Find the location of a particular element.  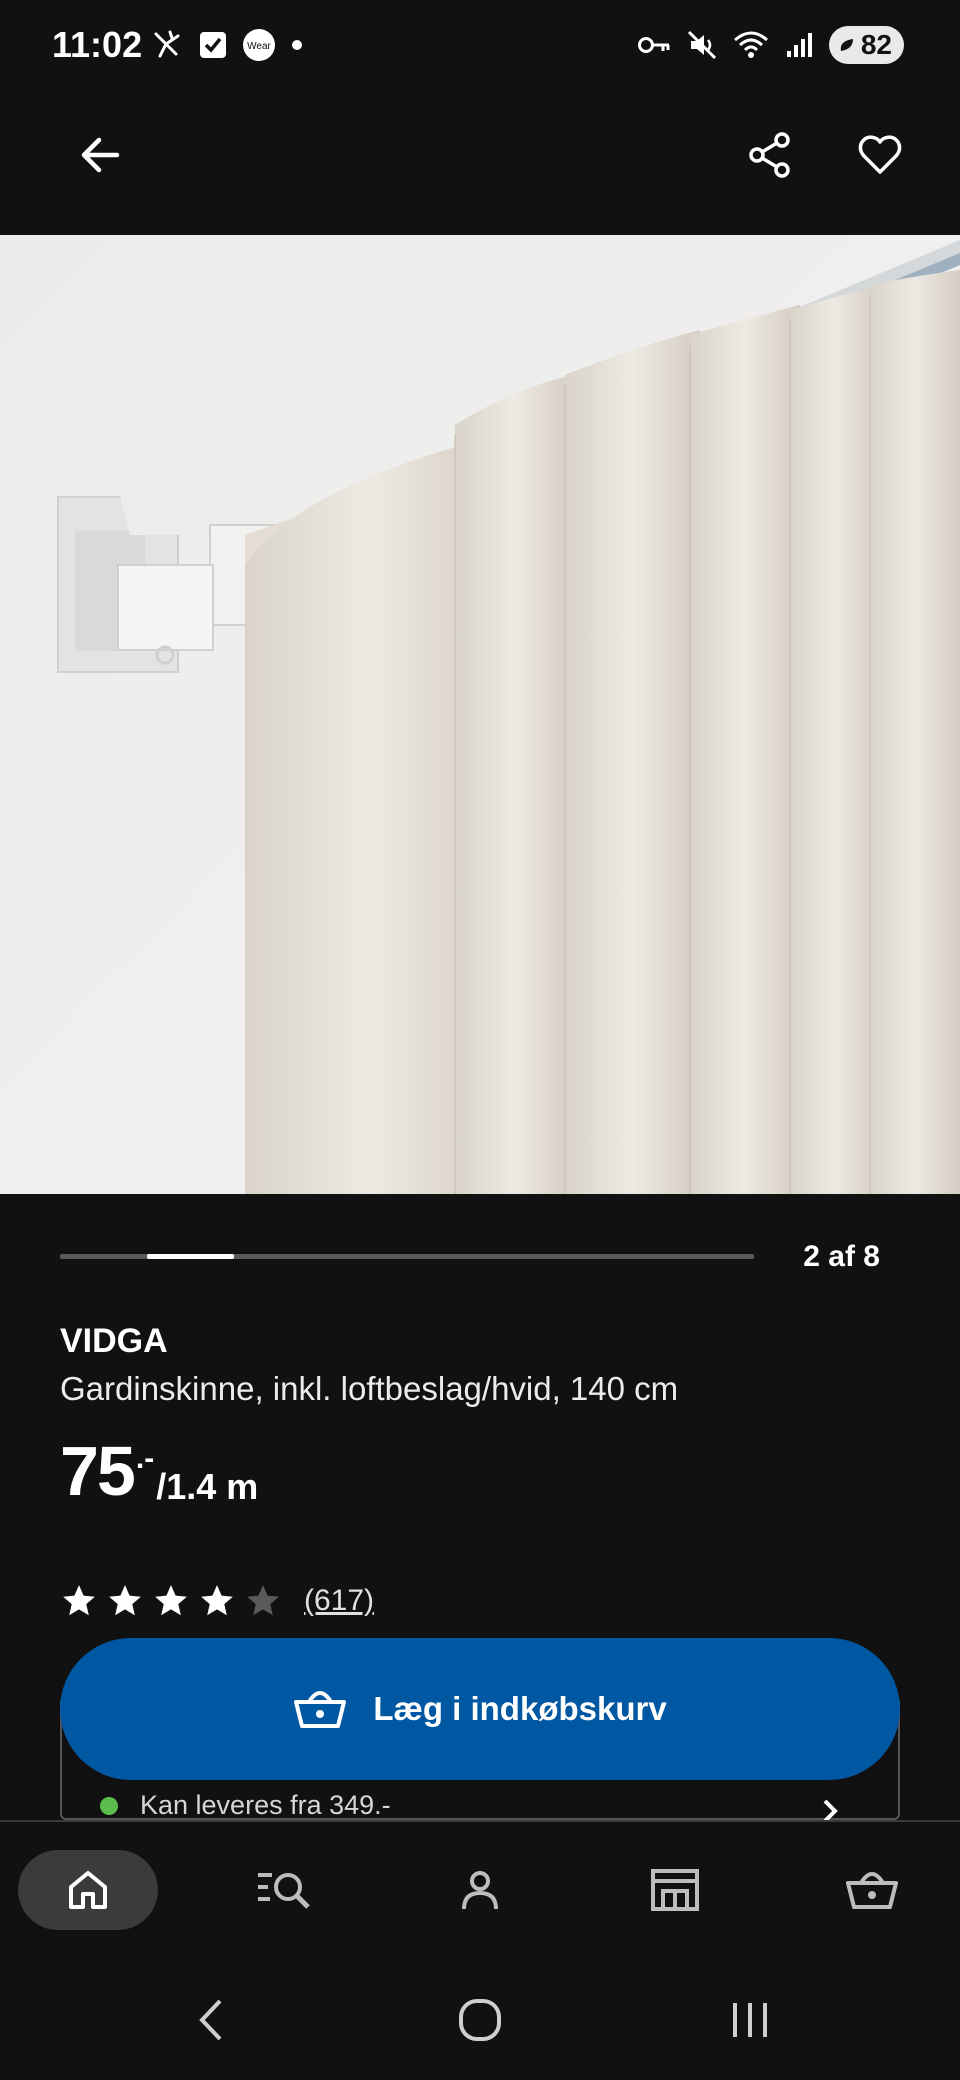

bottom-navigation is located at coordinates (480, 1890).